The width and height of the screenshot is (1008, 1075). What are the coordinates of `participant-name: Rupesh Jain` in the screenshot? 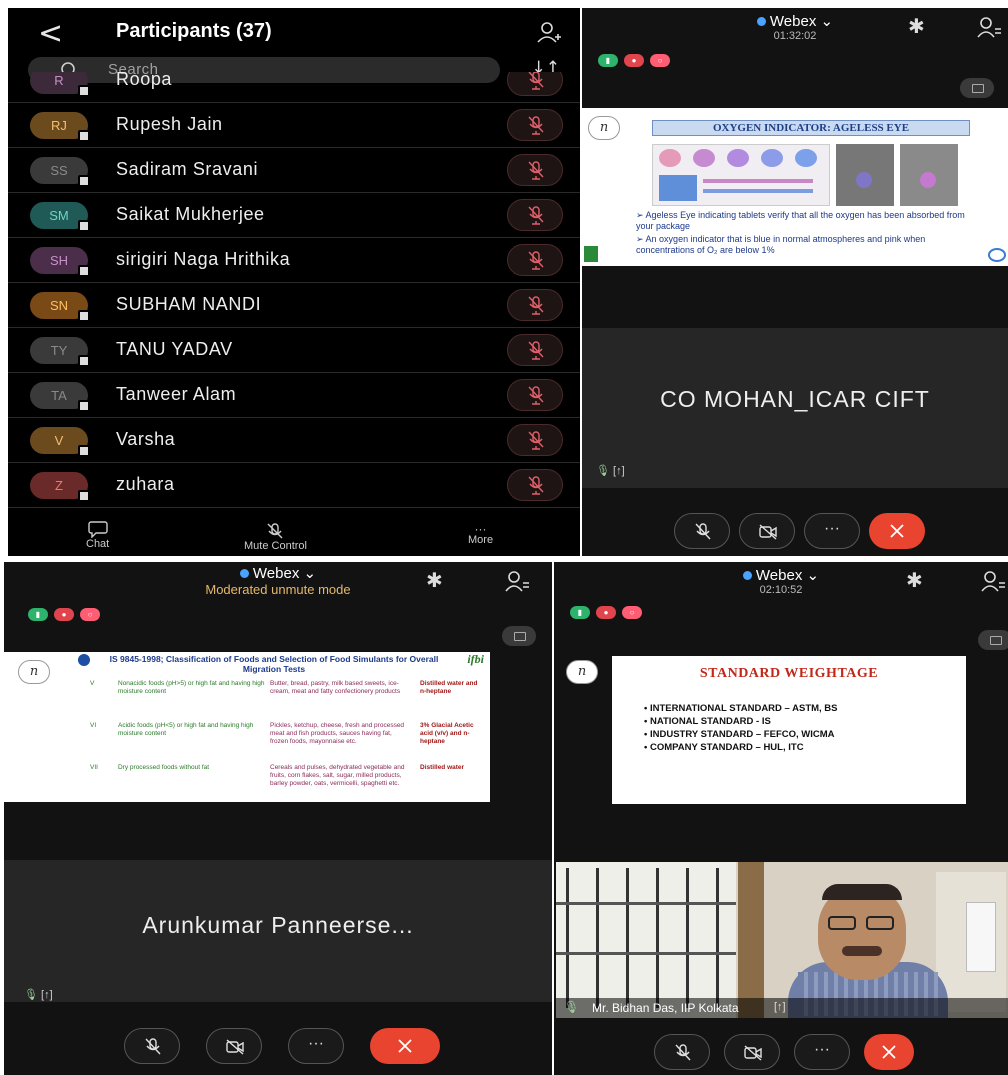 It's located at (169, 124).